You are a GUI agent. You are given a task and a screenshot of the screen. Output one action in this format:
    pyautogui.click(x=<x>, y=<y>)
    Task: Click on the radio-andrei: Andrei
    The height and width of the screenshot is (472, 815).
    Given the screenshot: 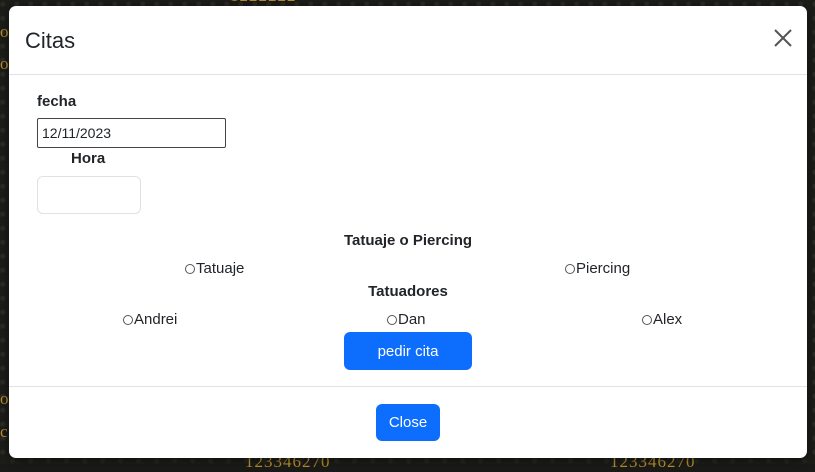 What is the action you would take?
    pyautogui.click(x=150, y=319)
    